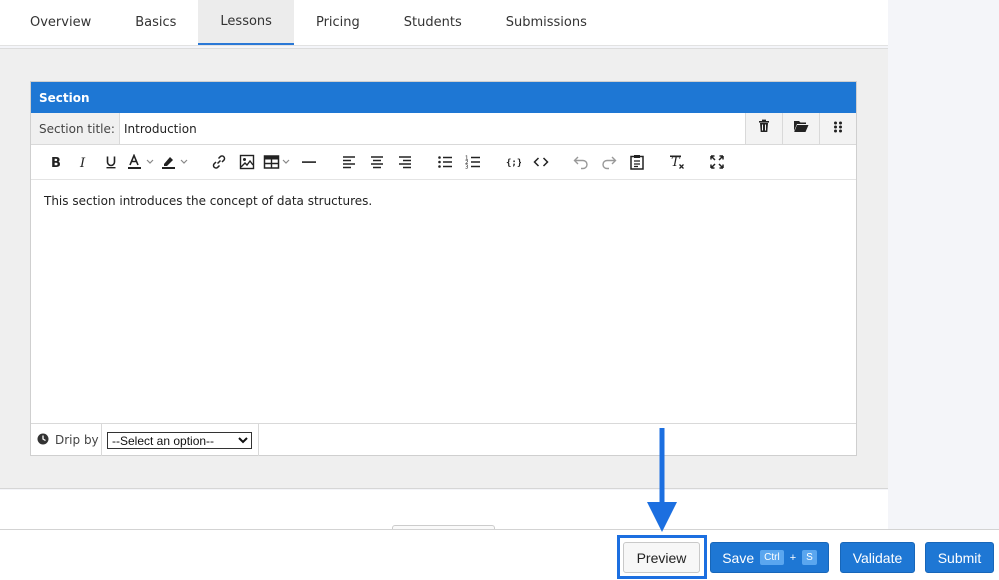 The width and height of the screenshot is (999, 580). I want to click on fullscreen-icon, so click(717, 162).